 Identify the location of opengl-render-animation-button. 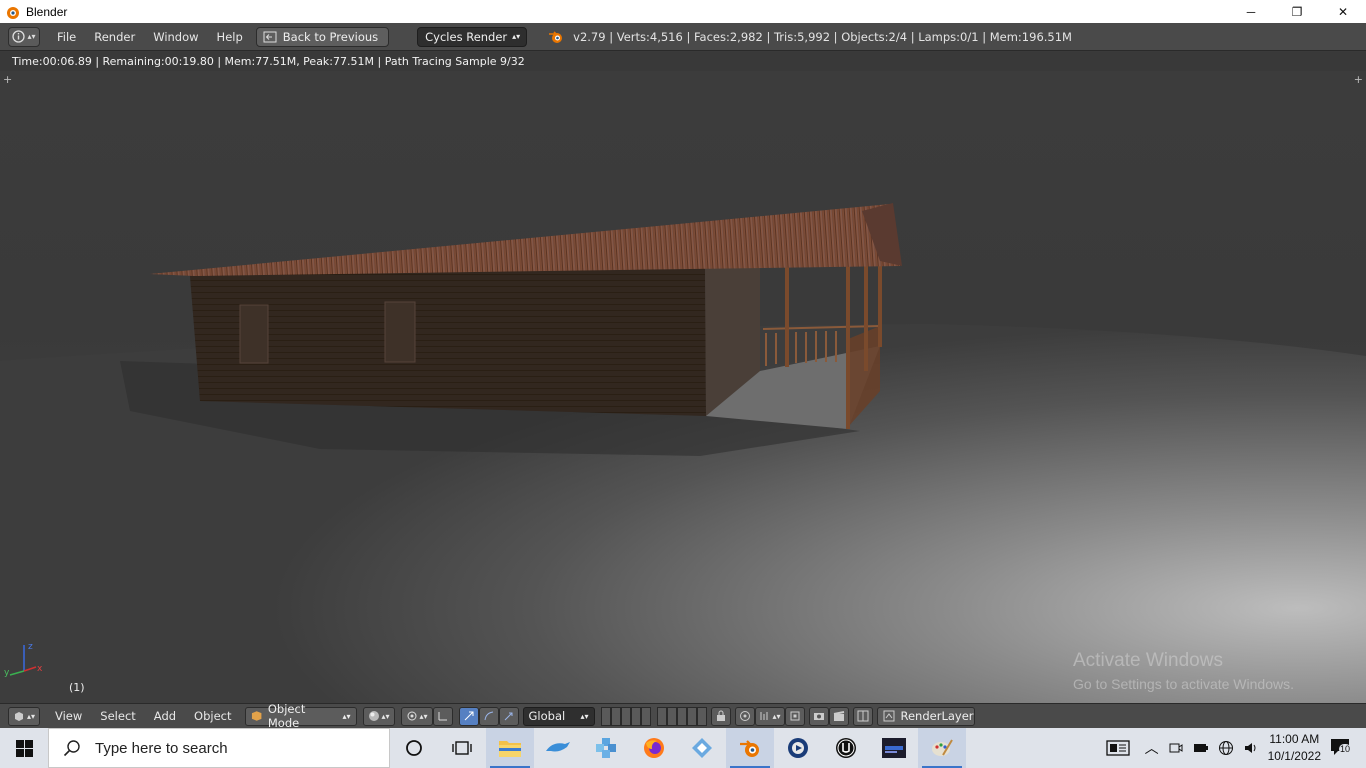
(838, 716).